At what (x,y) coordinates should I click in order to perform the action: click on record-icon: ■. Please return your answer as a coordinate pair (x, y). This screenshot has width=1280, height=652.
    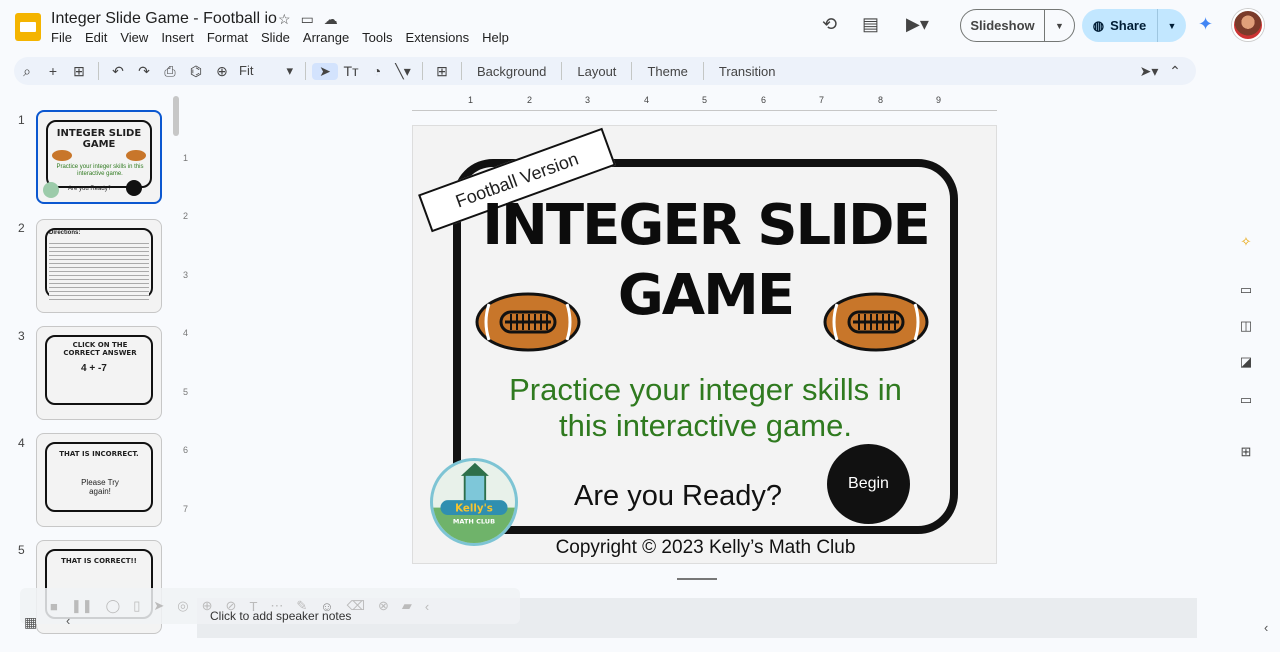
    Looking at the image, I should click on (54, 606).